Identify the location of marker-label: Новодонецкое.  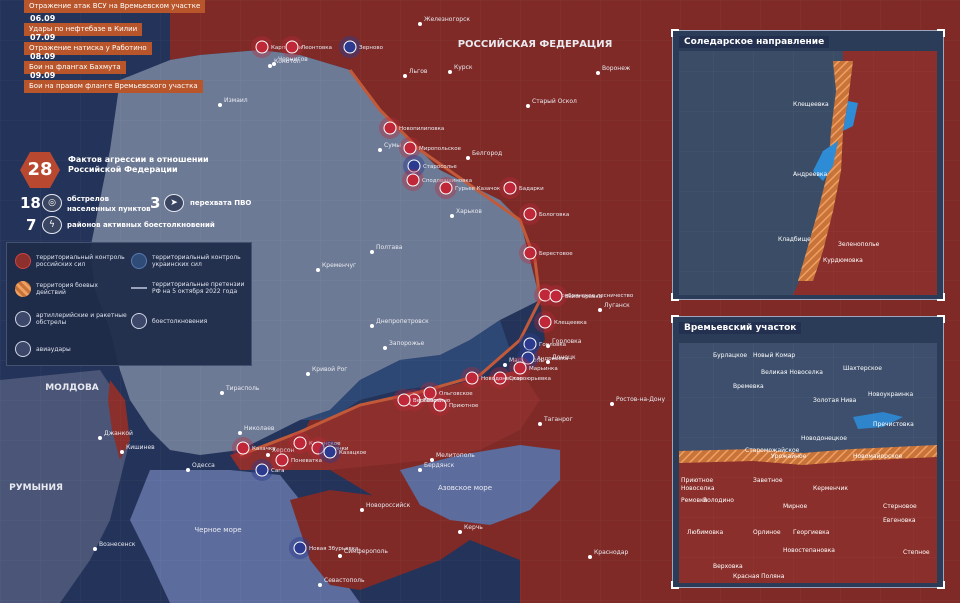
(502, 379).